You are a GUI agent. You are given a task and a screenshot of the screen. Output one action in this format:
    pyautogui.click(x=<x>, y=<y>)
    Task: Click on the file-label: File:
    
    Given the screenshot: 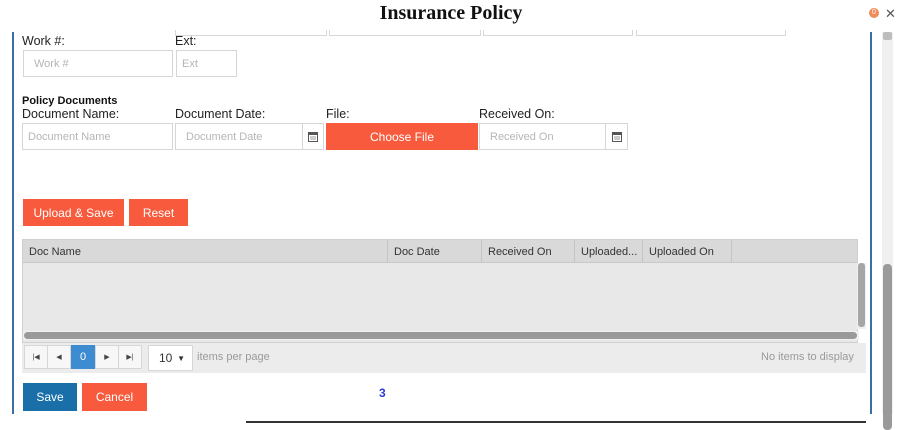 What is the action you would take?
    pyautogui.click(x=338, y=114)
    